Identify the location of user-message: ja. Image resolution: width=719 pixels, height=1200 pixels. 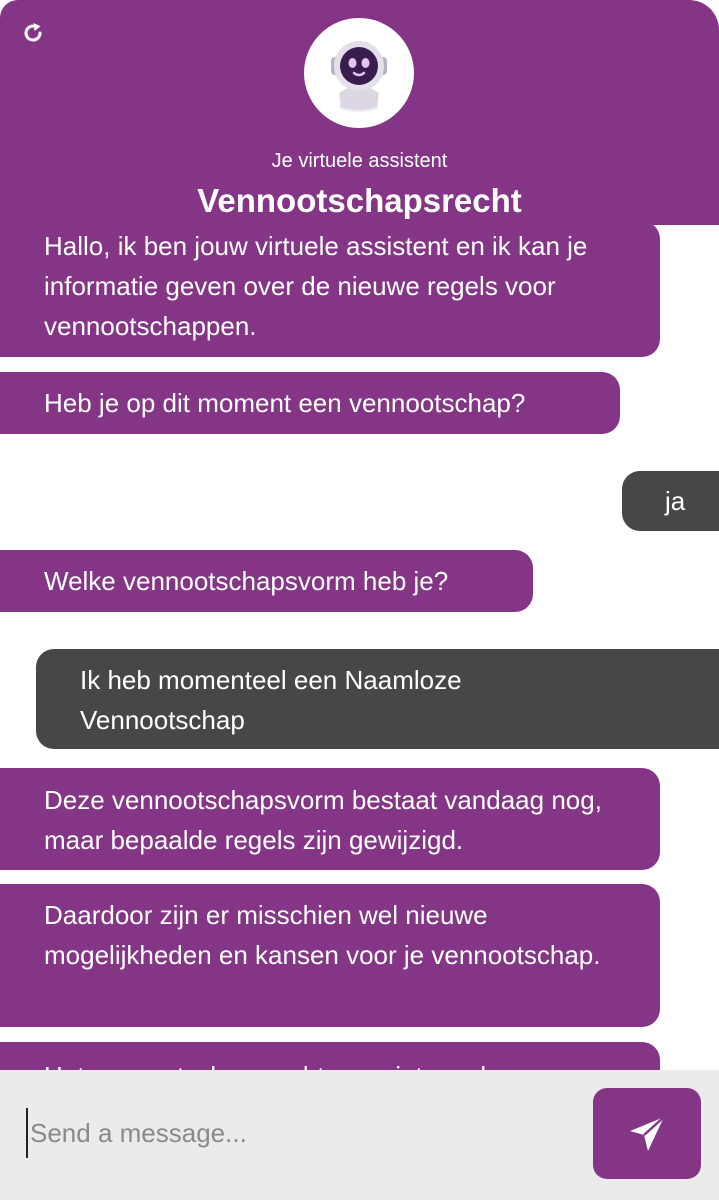
(670, 501).